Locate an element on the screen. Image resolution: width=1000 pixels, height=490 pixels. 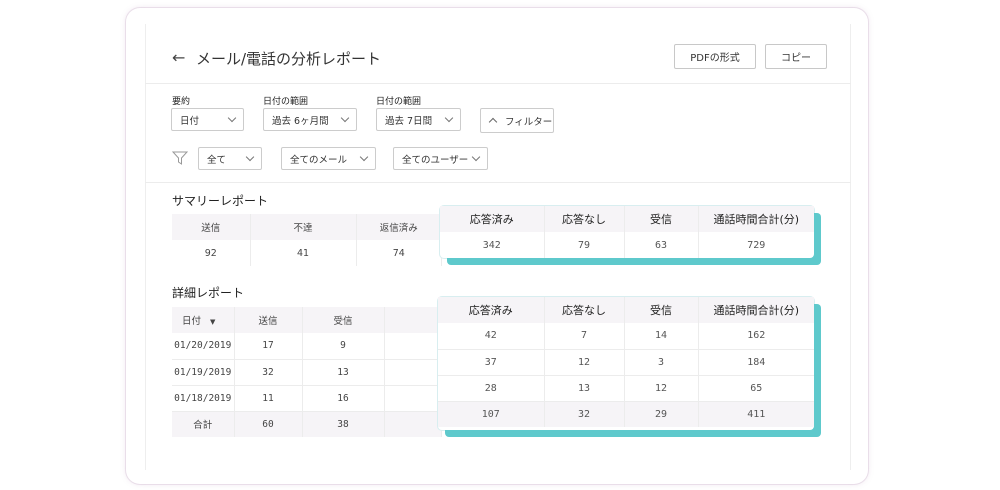
detail-popup-duration: 65 is located at coordinates (756, 388).